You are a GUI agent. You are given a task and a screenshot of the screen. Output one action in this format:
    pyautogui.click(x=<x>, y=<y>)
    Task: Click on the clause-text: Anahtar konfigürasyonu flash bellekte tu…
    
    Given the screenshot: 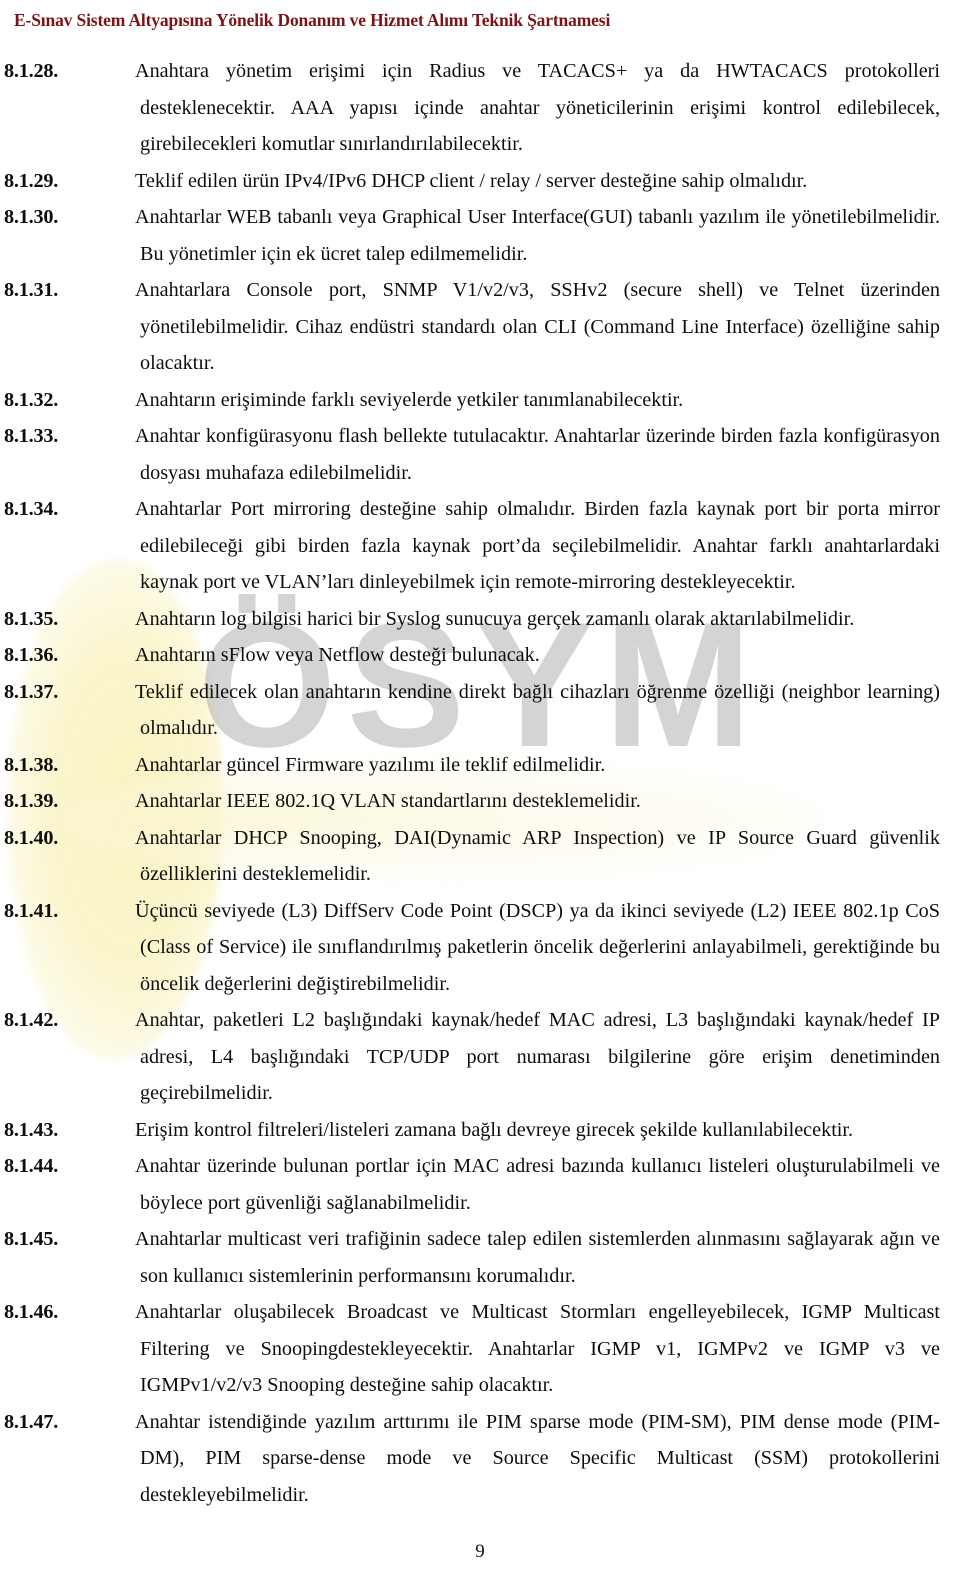 What is the action you would take?
    pyautogui.click(x=537, y=454)
    